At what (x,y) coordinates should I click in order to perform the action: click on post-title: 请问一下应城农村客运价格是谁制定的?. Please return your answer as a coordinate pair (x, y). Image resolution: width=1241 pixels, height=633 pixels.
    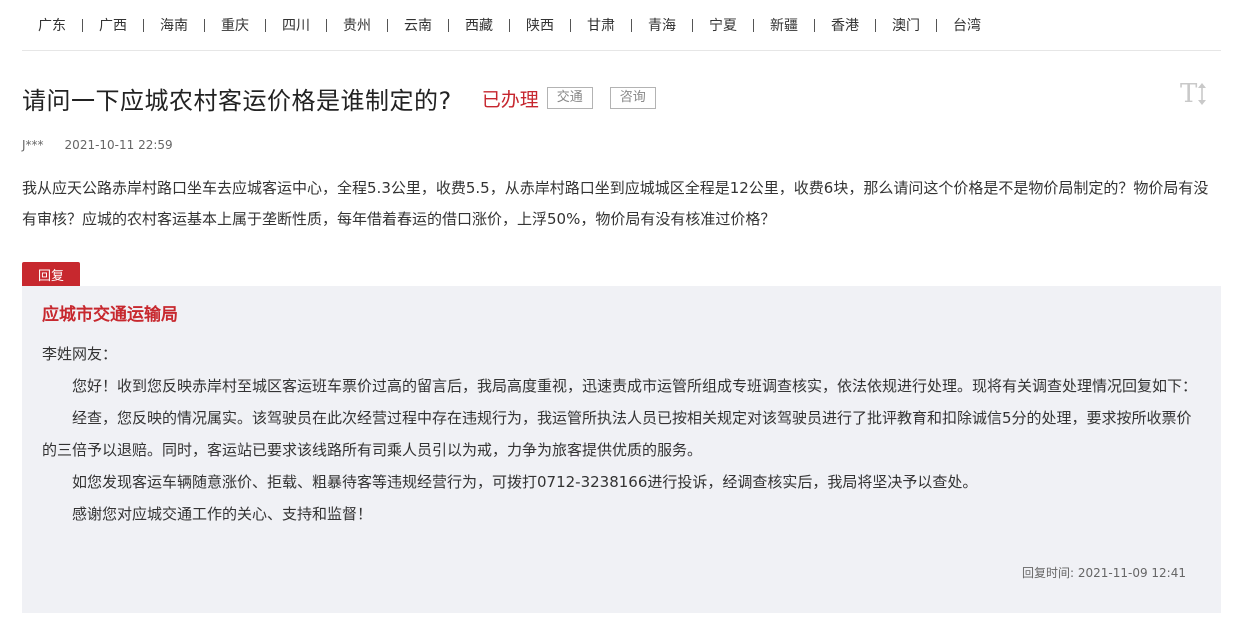
    Looking at the image, I should click on (237, 100).